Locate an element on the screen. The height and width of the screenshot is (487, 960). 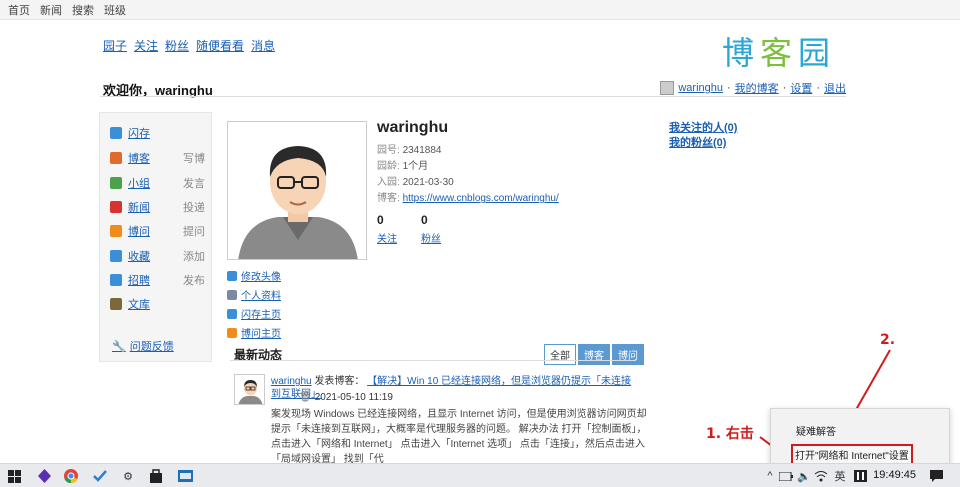
tab-blog: 博客 is located at coordinates (594, 354).